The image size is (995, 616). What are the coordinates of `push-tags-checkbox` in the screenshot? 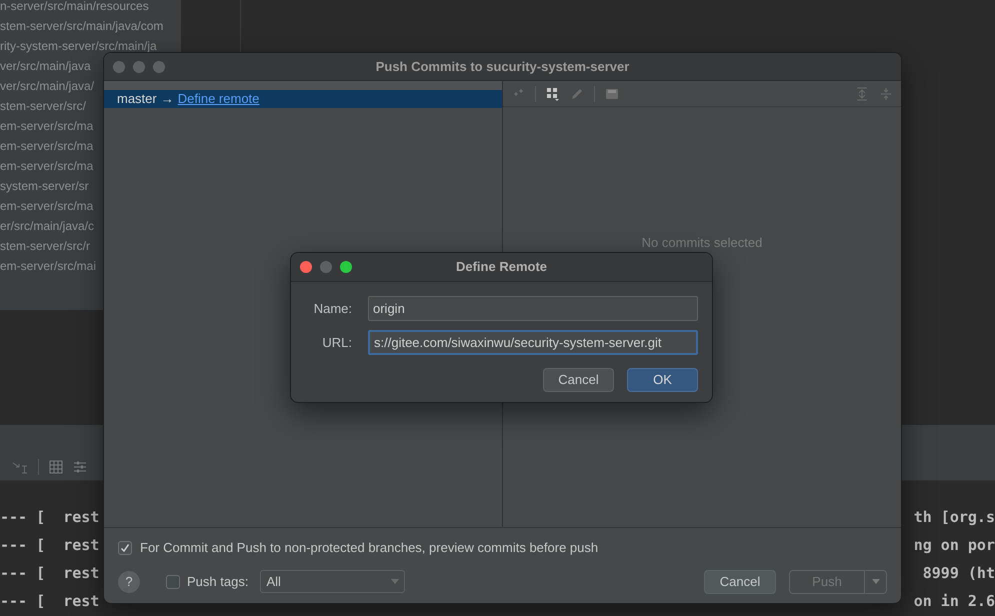 It's located at (173, 581).